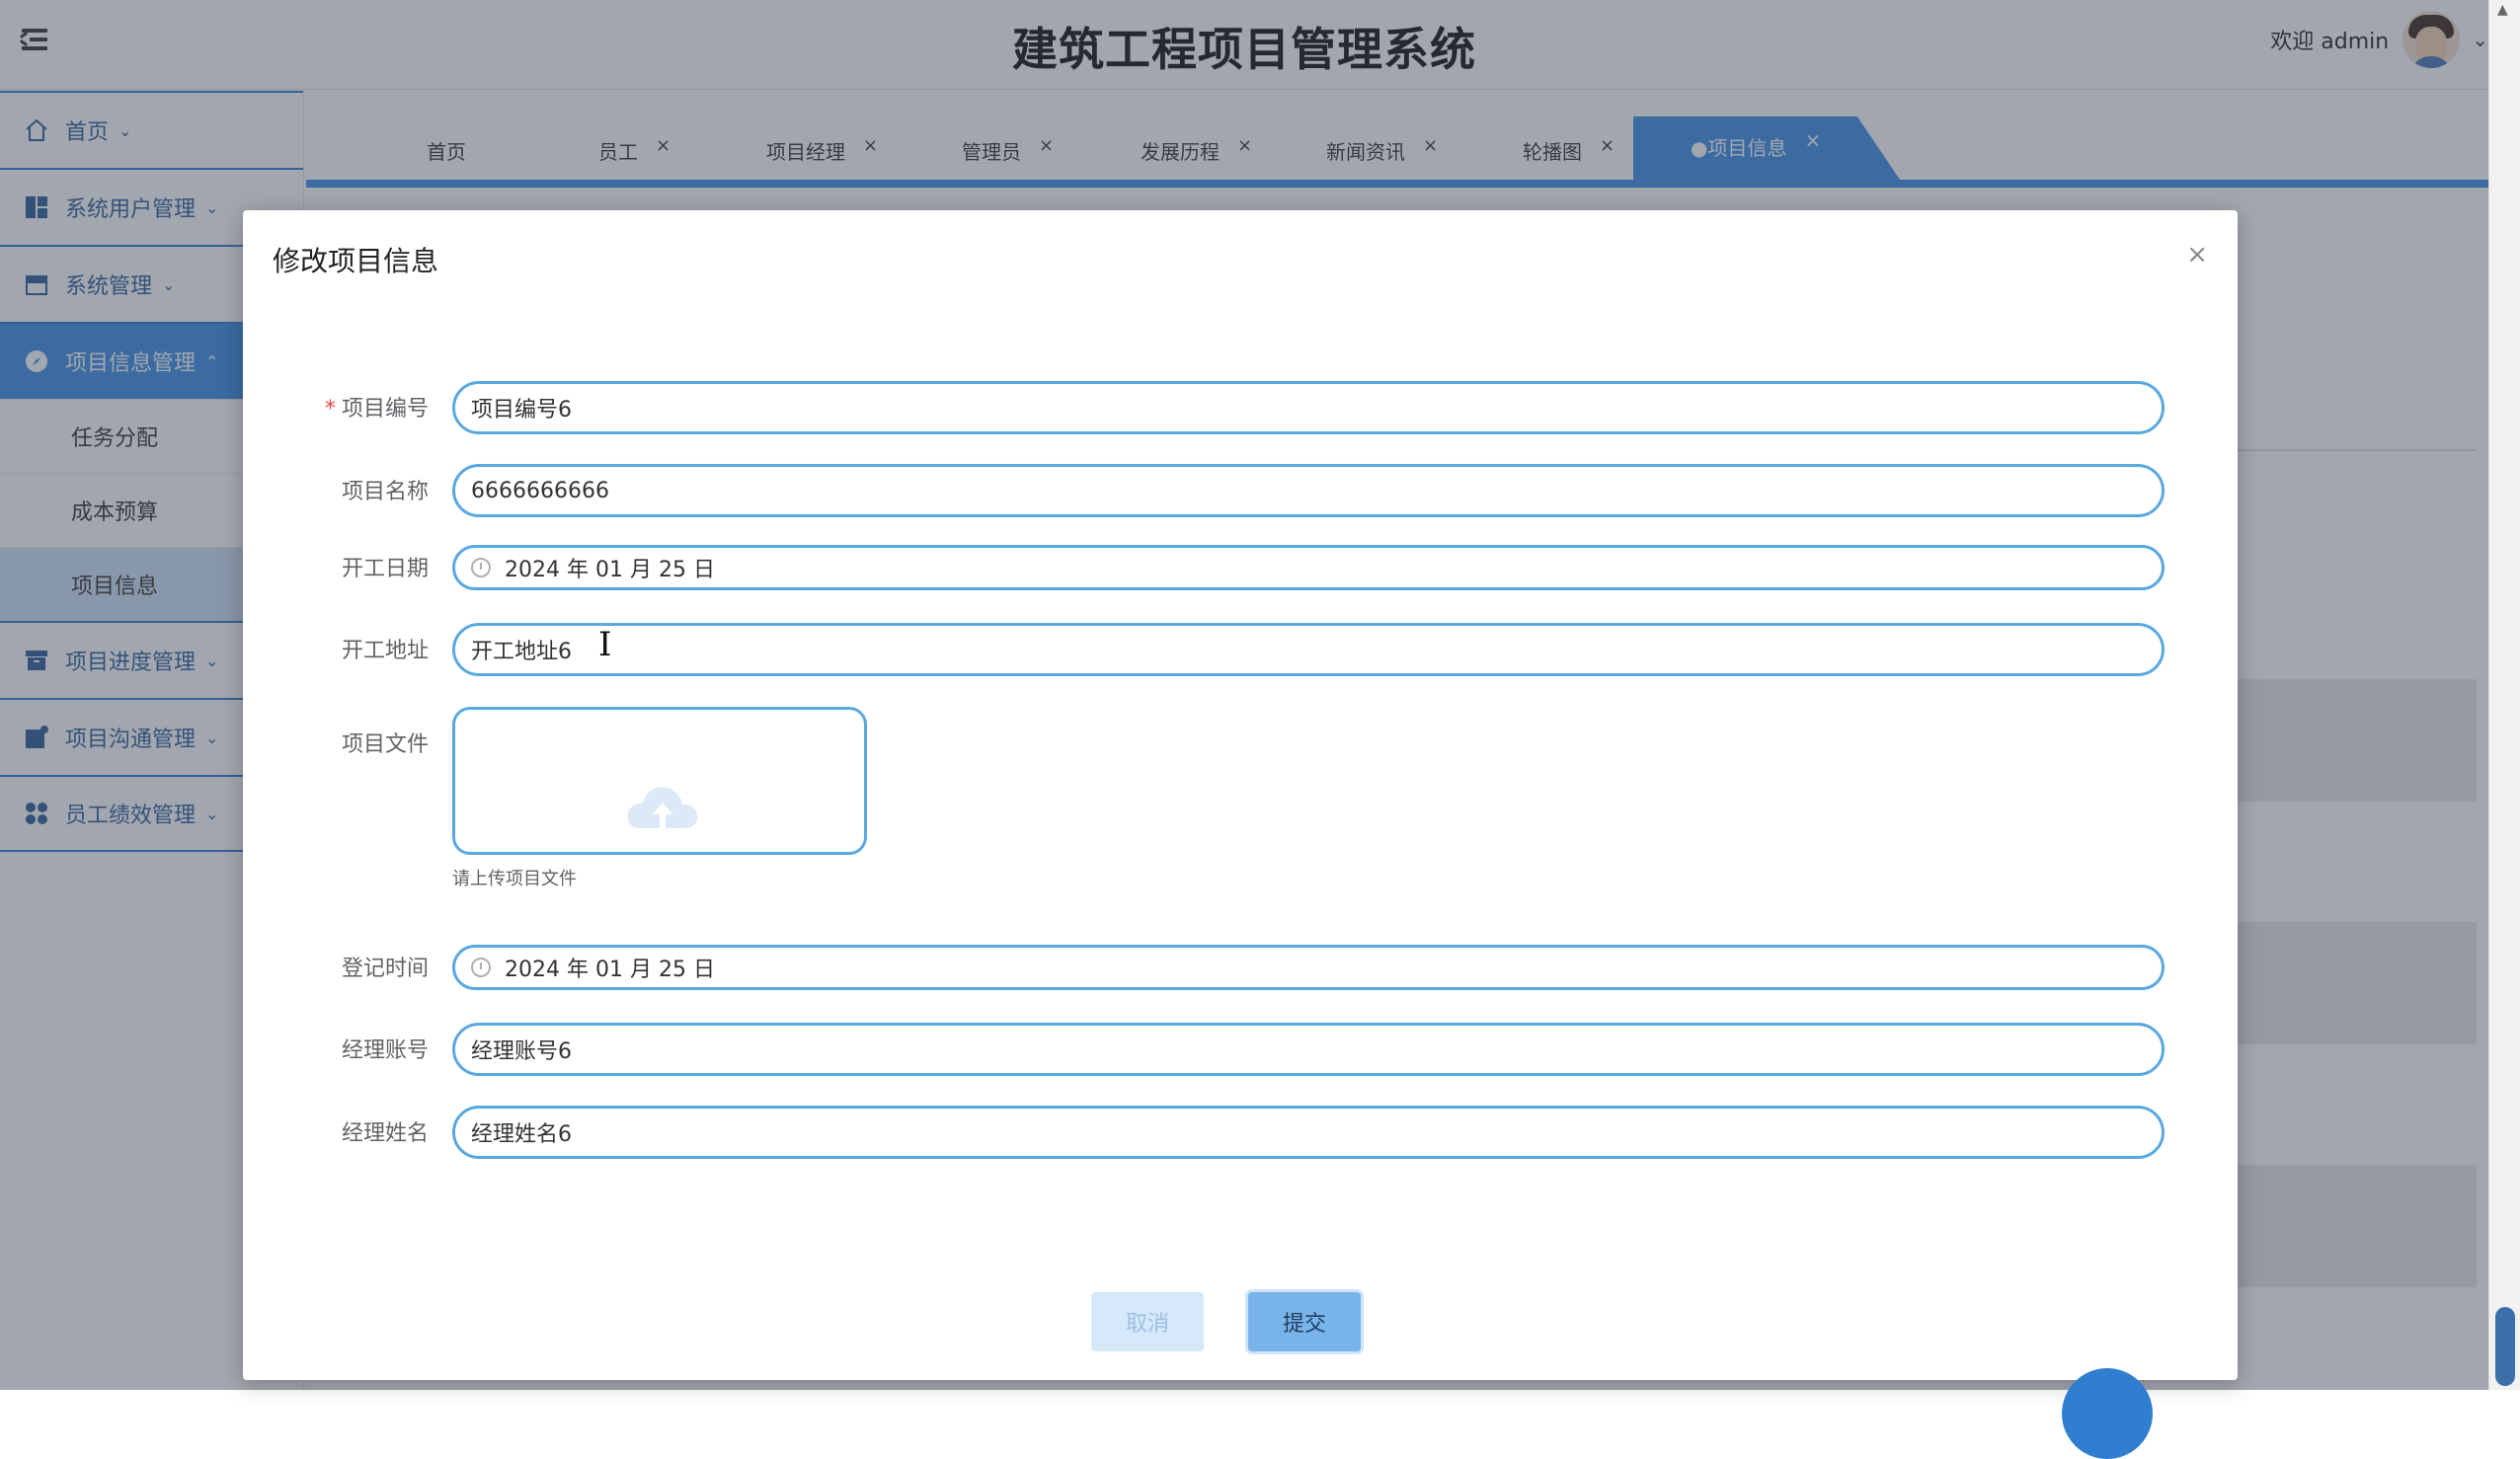 This screenshot has width=2520, height=1459. I want to click on form-row-project-no: * 项目编号 项目编号6, so click(1240, 407).